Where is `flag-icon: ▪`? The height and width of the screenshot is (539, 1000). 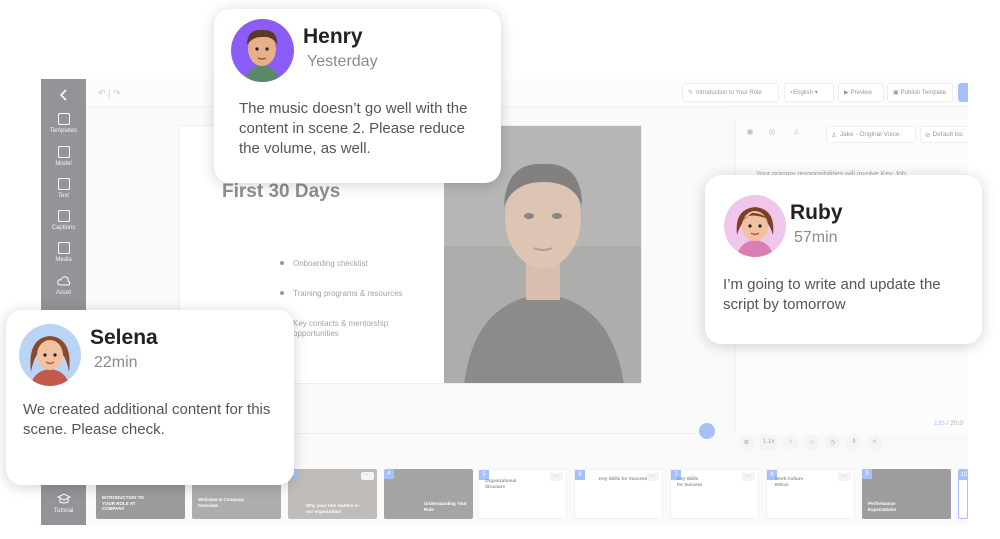
flag-icon: ▪ is located at coordinates (791, 92).